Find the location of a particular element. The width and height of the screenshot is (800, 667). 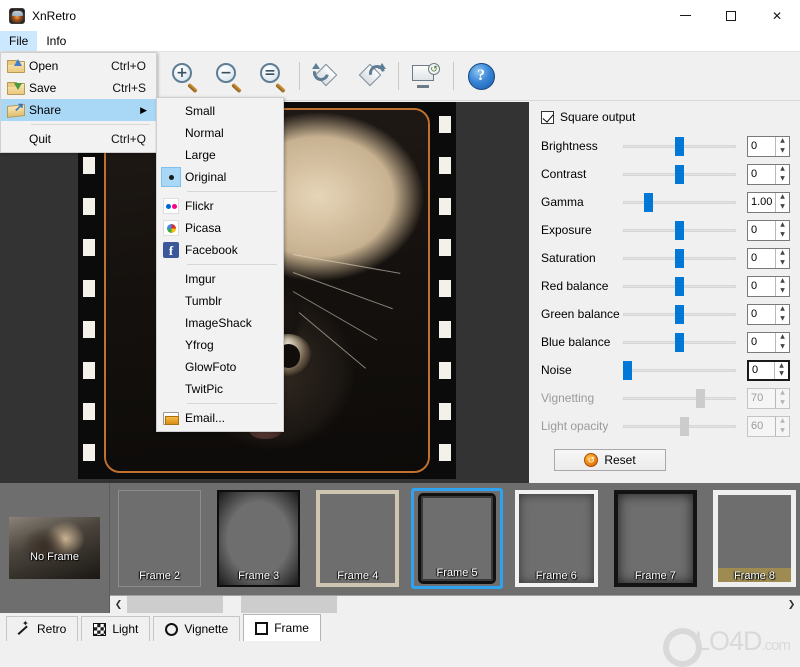

frame-thumbnail-5: Frame 5 is located at coordinates (457, 538).